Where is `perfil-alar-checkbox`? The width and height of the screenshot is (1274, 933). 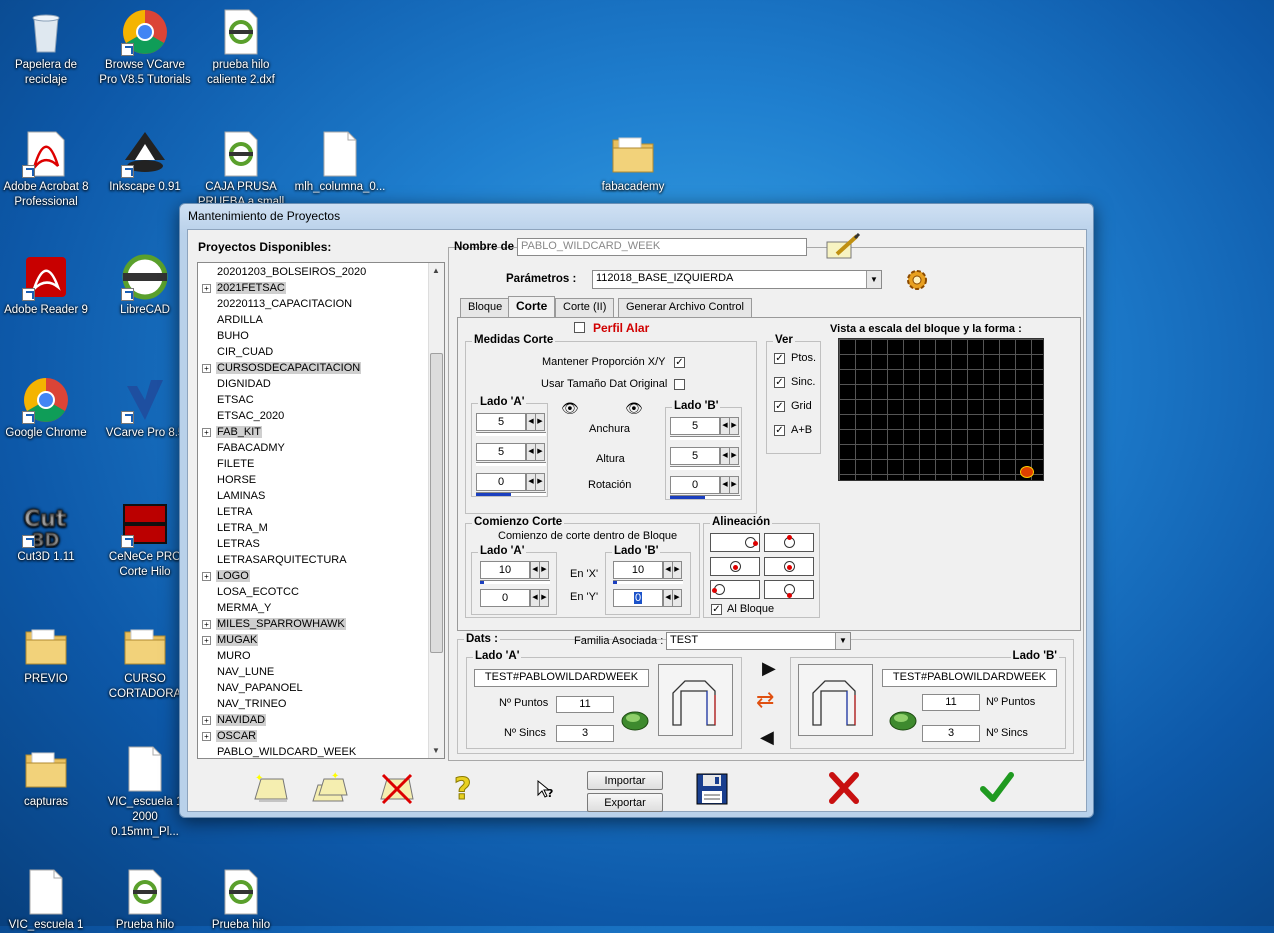
perfil-alar-checkbox is located at coordinates (579, 327).